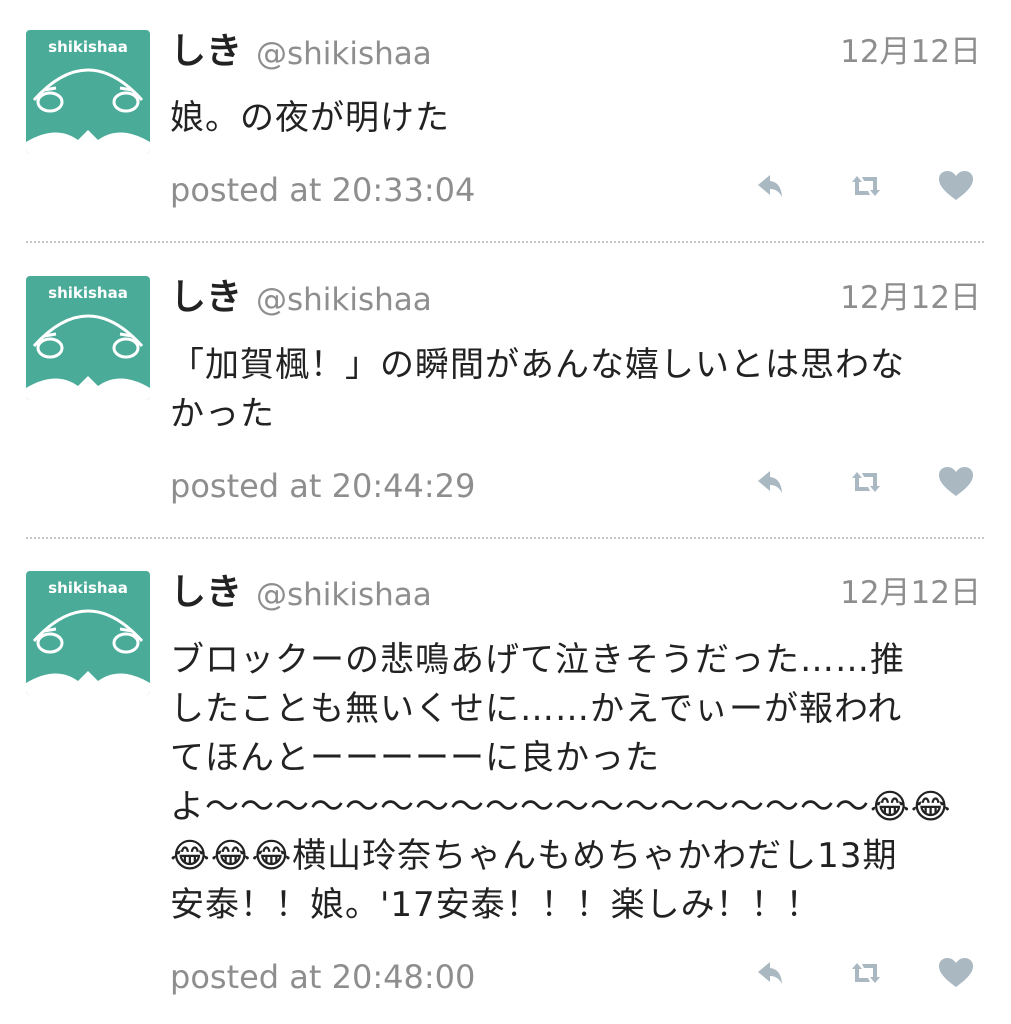  I want to click on tweet-text: 「加賀楓！」の瞬間があんな嬉しいとは思わな かった, so click(537, 389).